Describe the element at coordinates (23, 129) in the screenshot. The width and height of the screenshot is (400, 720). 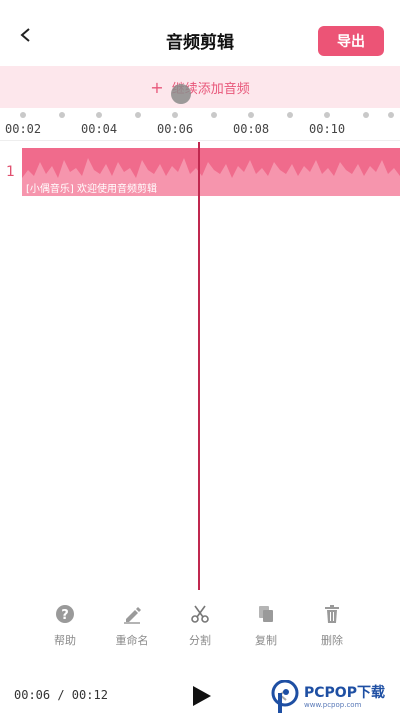
I see `ruler-label: 00:02` at that location.